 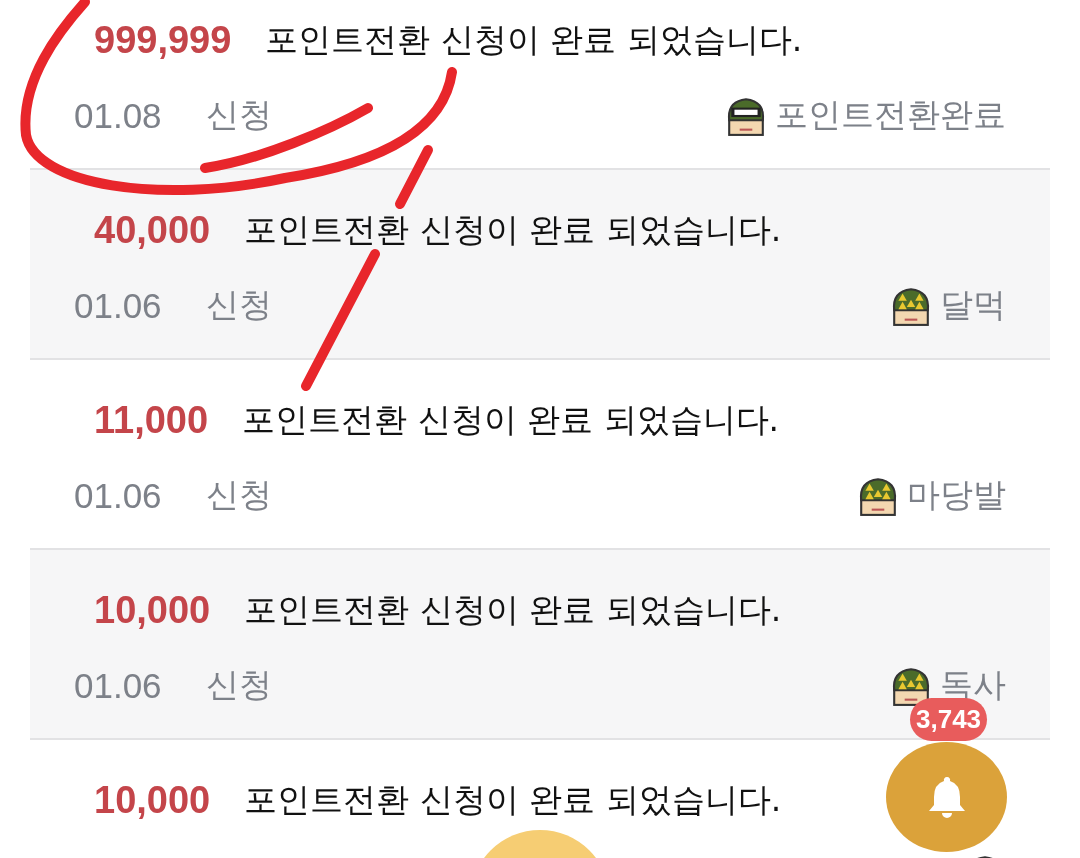 I want to click on point-amount: 999,999, so click(x=163, y=40).